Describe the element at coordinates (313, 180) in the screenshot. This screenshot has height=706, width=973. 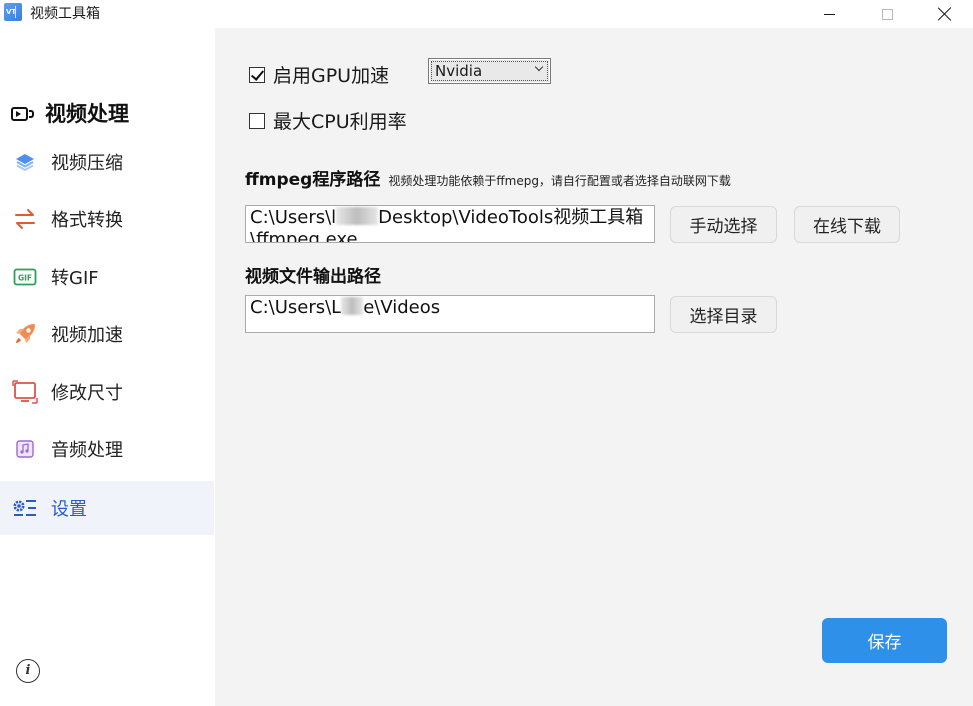
I see `ffmpeg-title: ffmpeg程序路径` at that location.